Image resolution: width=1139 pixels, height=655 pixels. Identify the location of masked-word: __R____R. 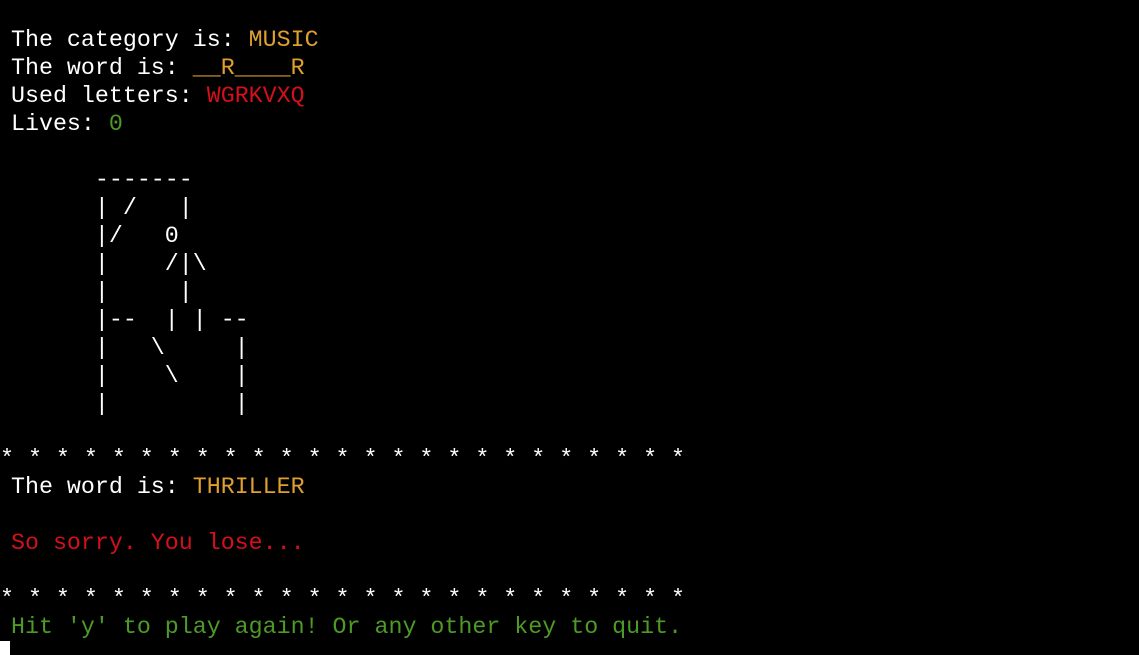
(248, 68).